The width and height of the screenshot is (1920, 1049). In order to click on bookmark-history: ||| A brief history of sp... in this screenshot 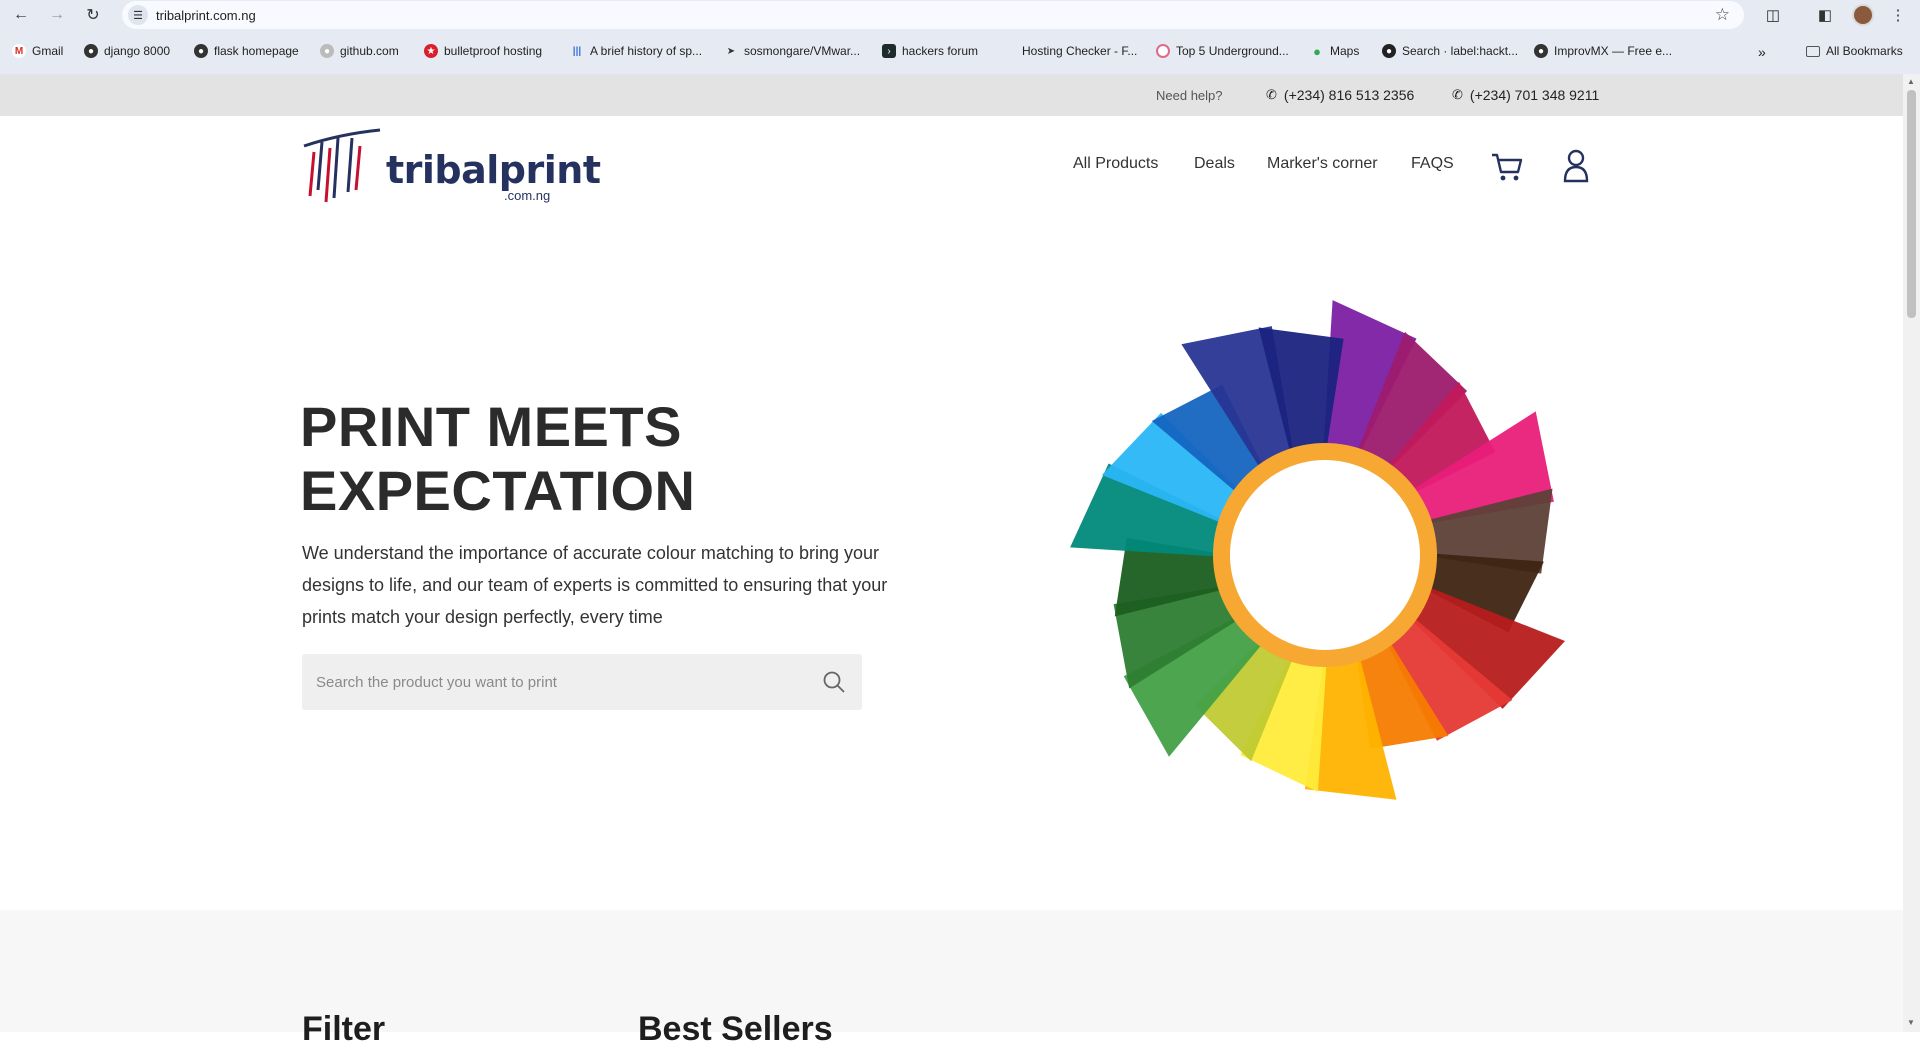, I will do `click(636, 51)`.